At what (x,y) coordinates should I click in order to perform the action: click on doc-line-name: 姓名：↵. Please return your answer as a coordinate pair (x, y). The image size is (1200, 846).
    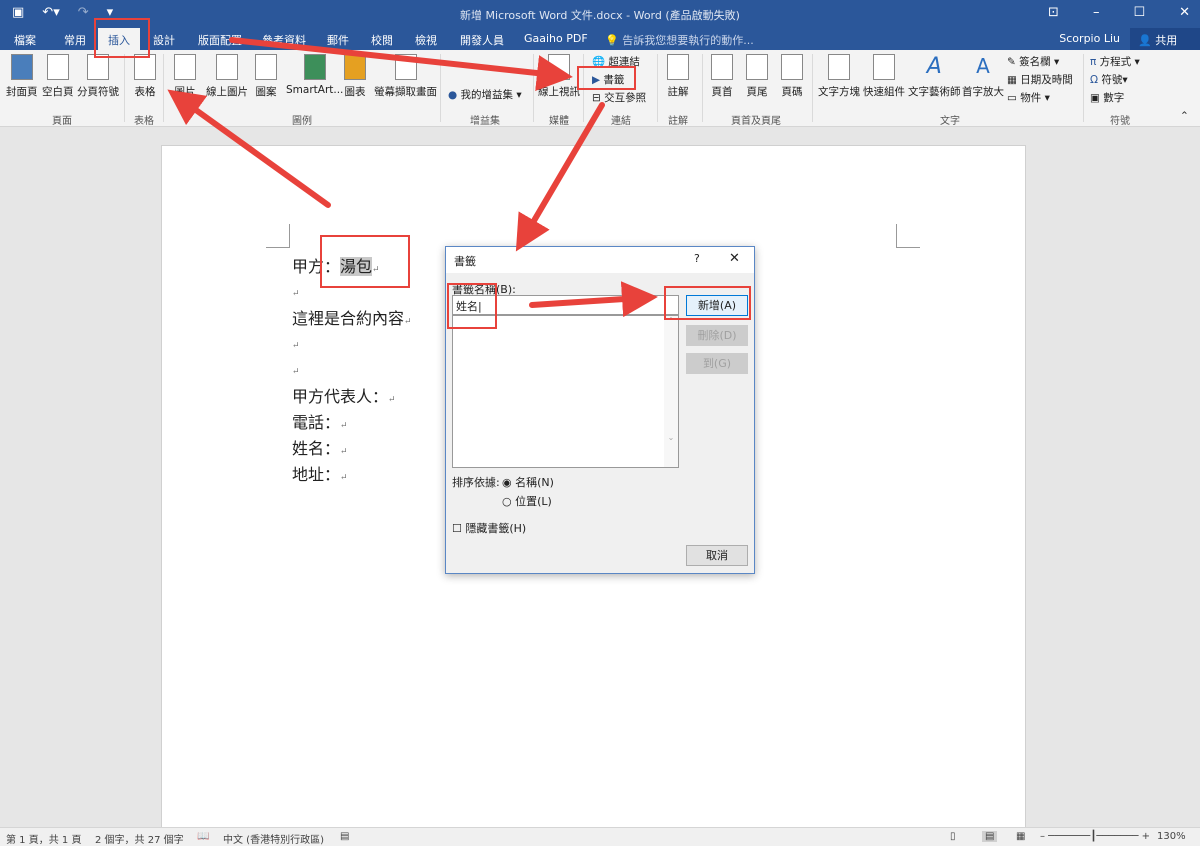
    Looking at the image, I should click on (320, 448).